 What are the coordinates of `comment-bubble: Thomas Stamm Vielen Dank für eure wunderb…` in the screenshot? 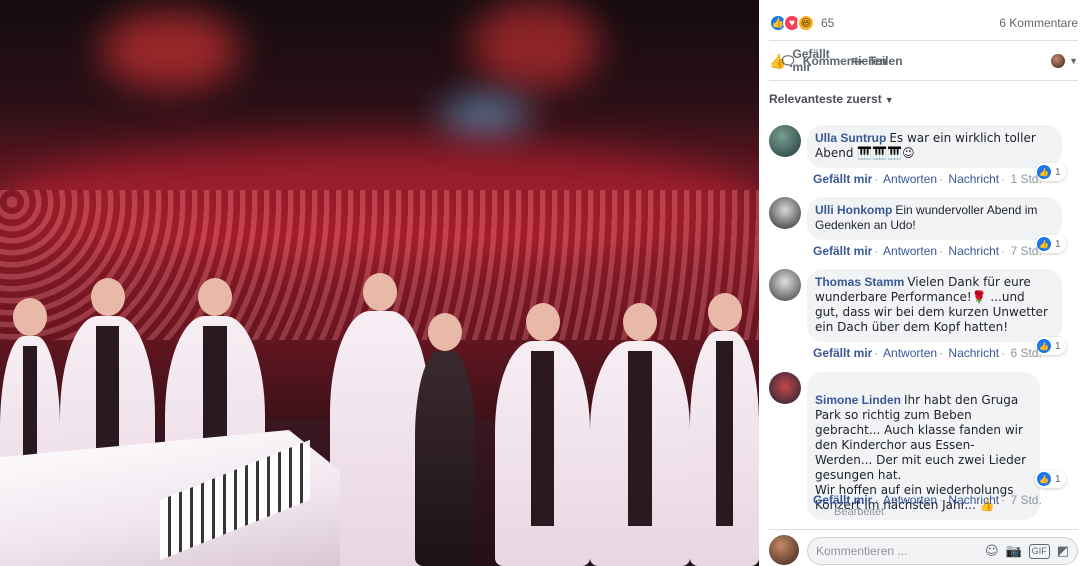 It's located at (934, 305).